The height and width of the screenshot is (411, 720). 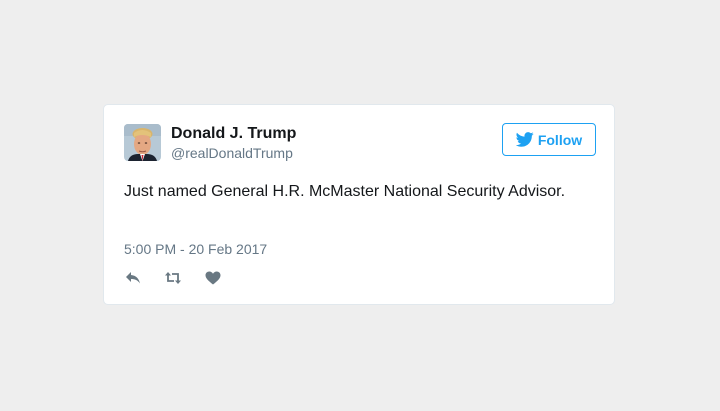 I want to click on retweet-icon, so click(x=173, y=278).